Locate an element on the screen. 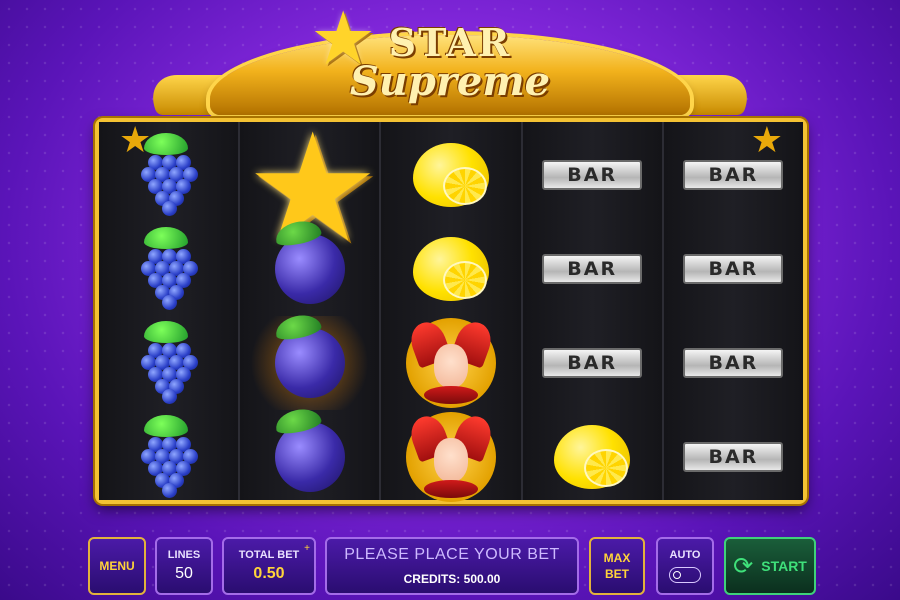 This screenshot has width=900, height=600. max-bet-label-line2: BET is located at coordinates (617, 574).